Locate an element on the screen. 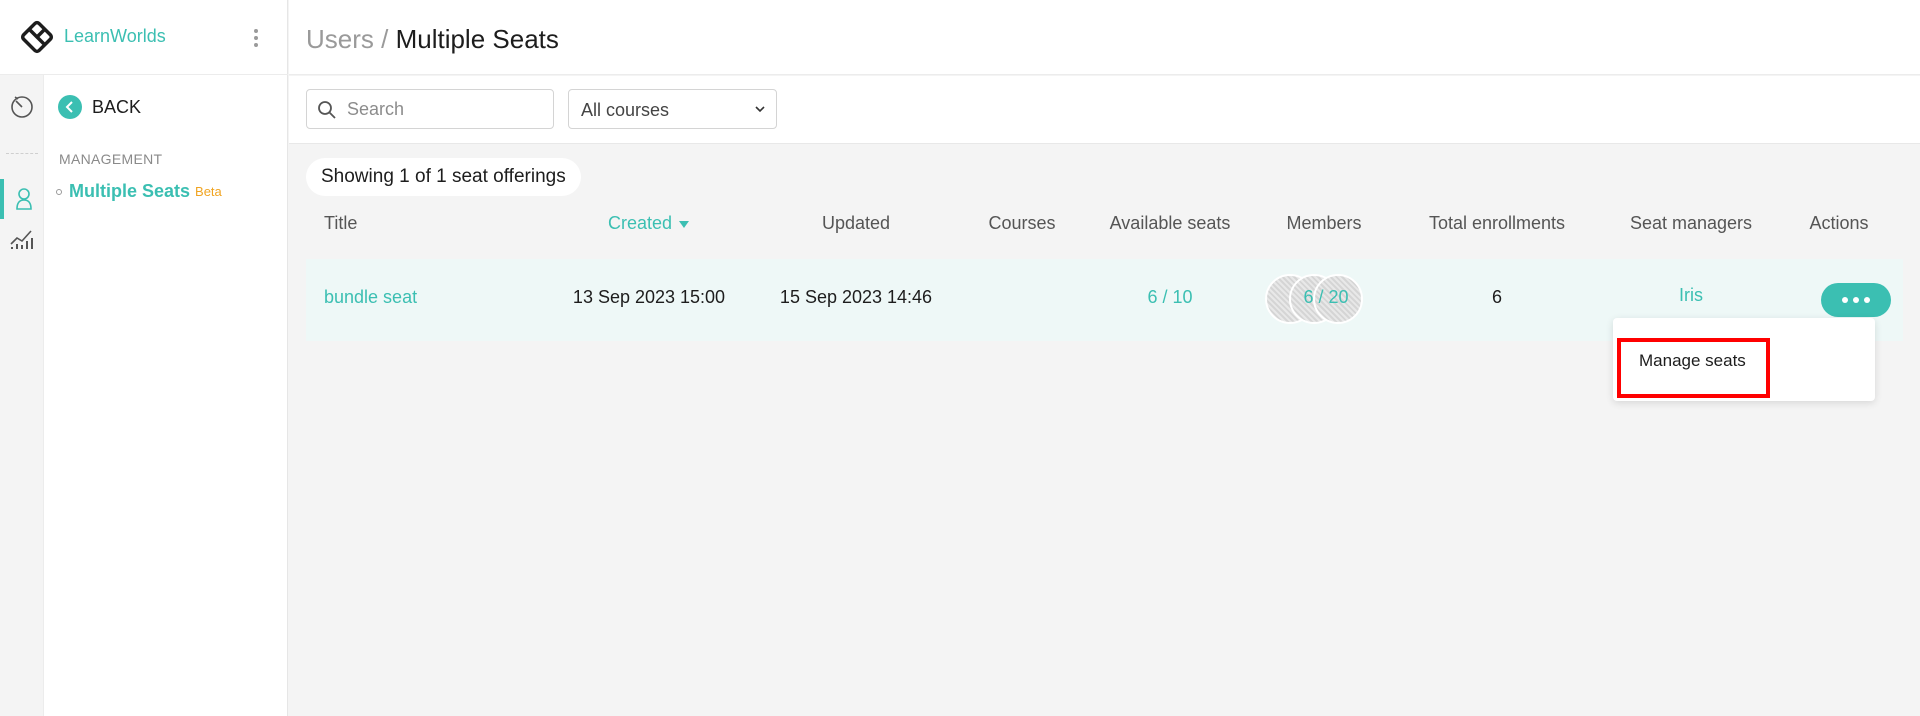 This screenshot has width=1920, height=716. sidebar-item-multiple-seats: Multiple Seats Beta is located at coordinates (139, 191).